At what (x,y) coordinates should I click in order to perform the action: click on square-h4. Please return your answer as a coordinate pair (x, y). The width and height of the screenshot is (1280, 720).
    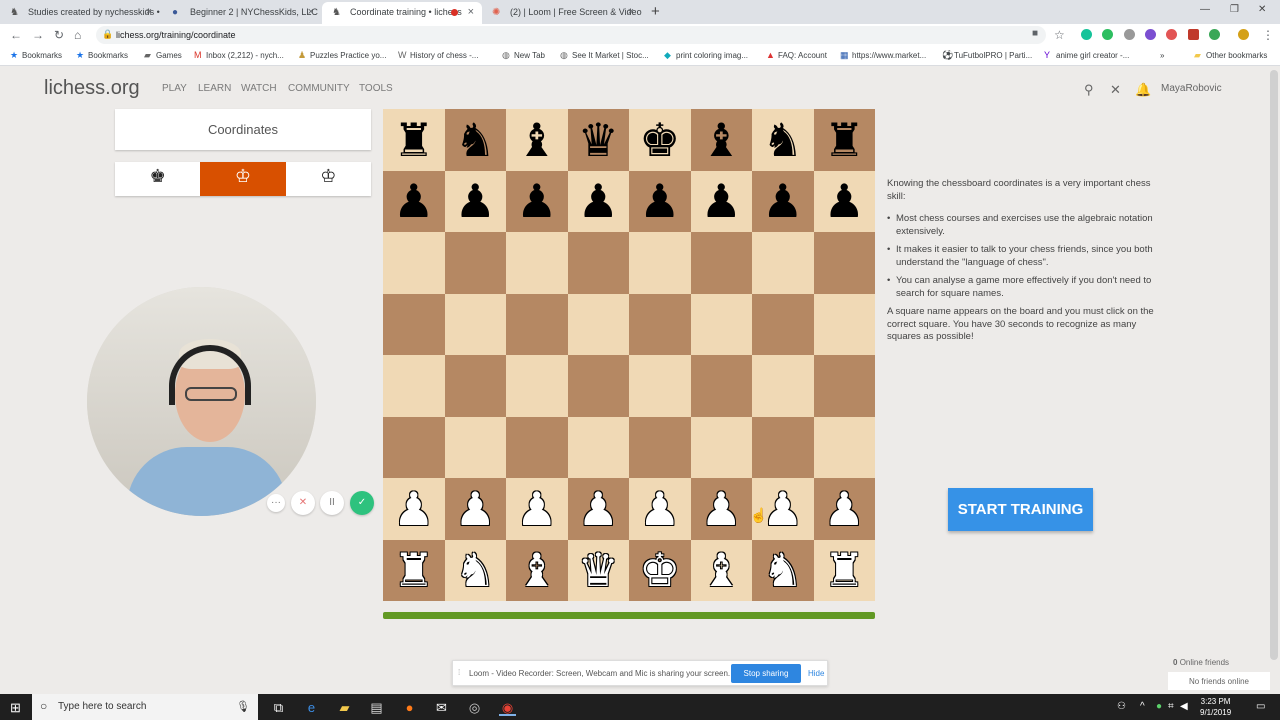
    Looking at the image, I should click on (844, 386).